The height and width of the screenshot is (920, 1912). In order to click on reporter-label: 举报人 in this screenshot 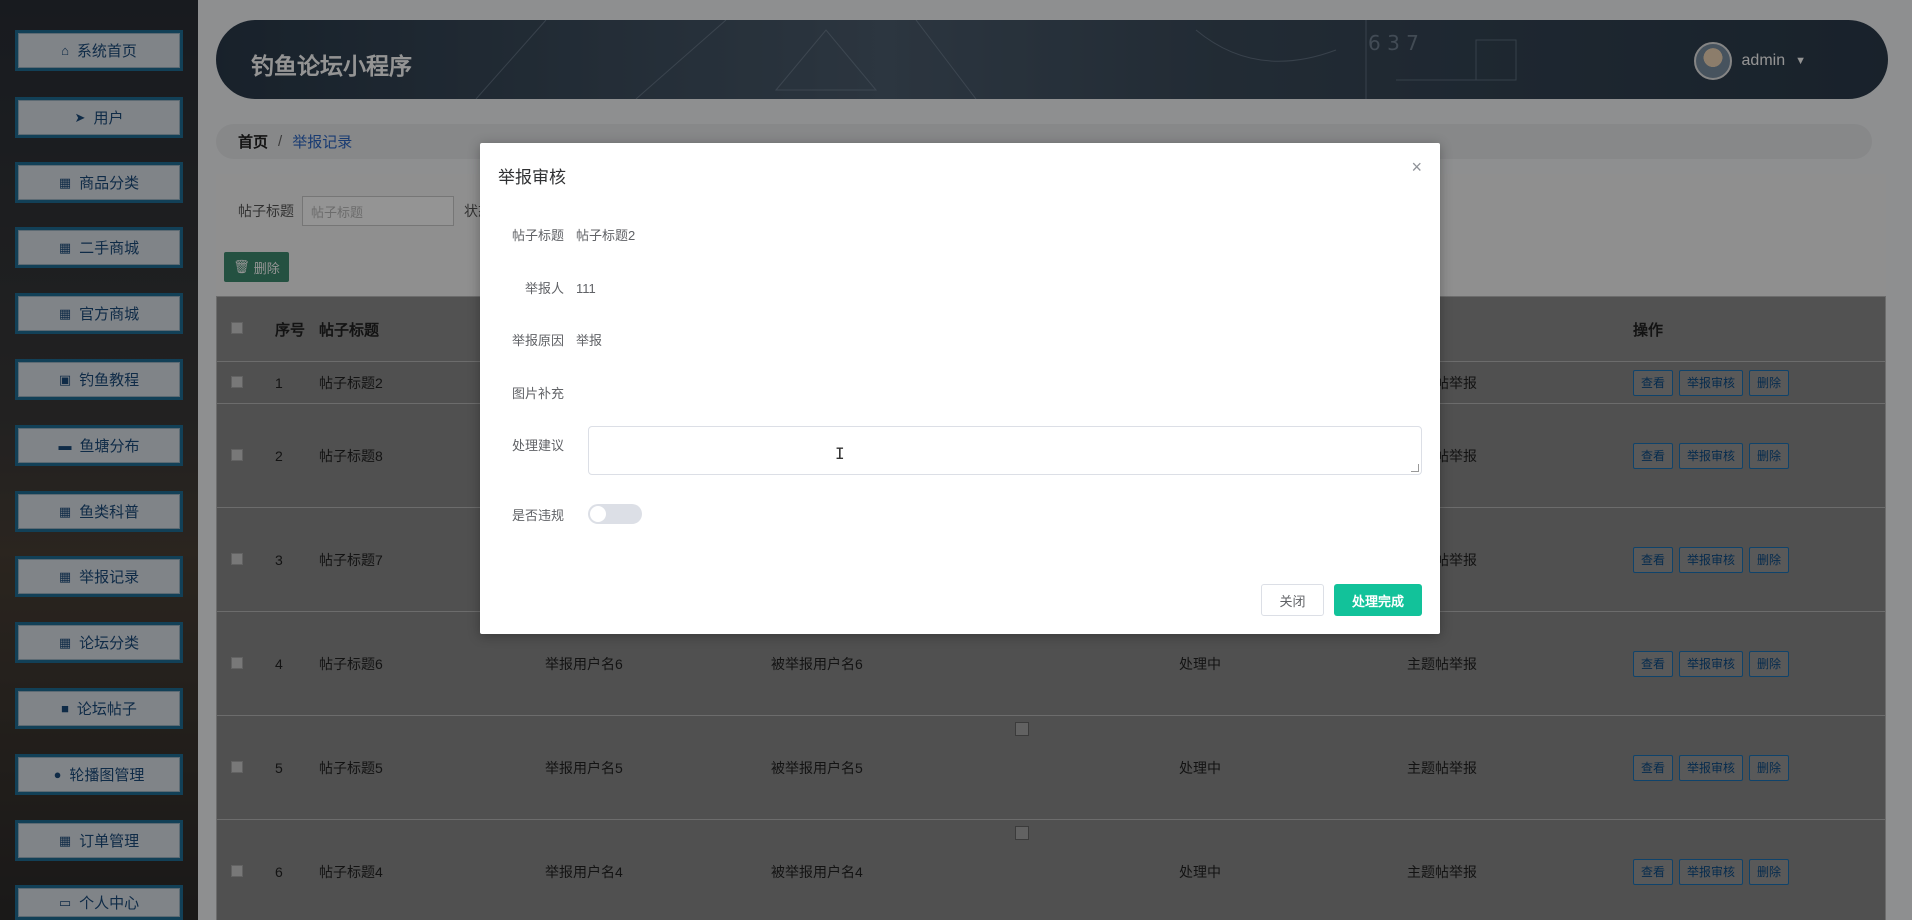, I will do `click(544, 288)`.